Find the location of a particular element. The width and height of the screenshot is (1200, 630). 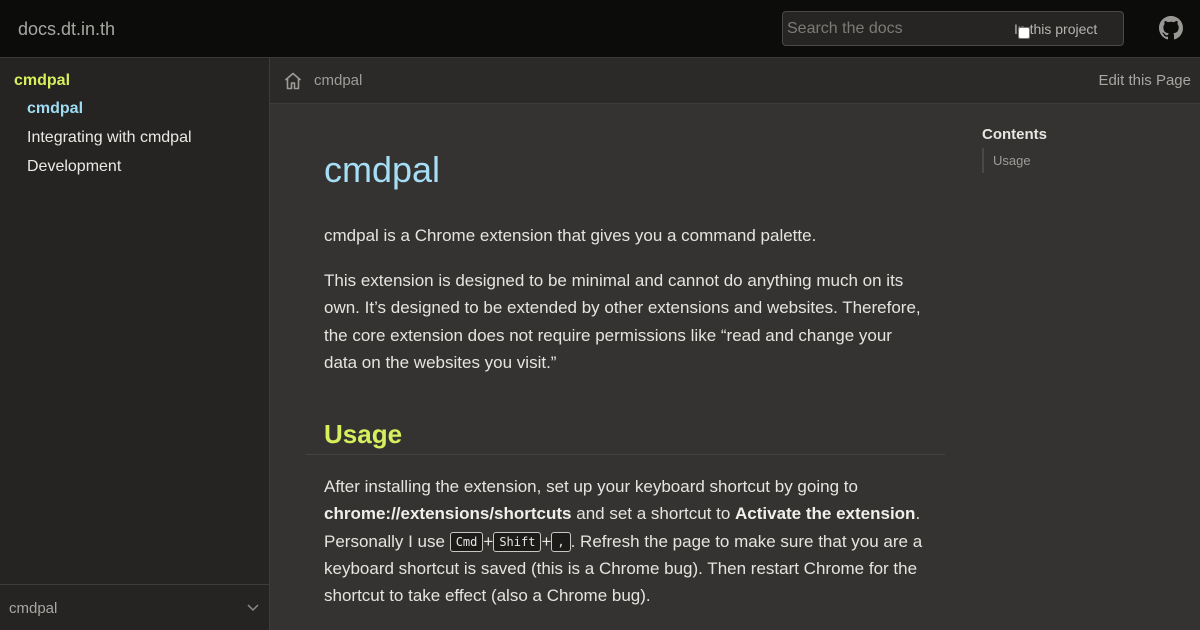

activate-command-name: Activate the extension is located at coordinates (825, 514).